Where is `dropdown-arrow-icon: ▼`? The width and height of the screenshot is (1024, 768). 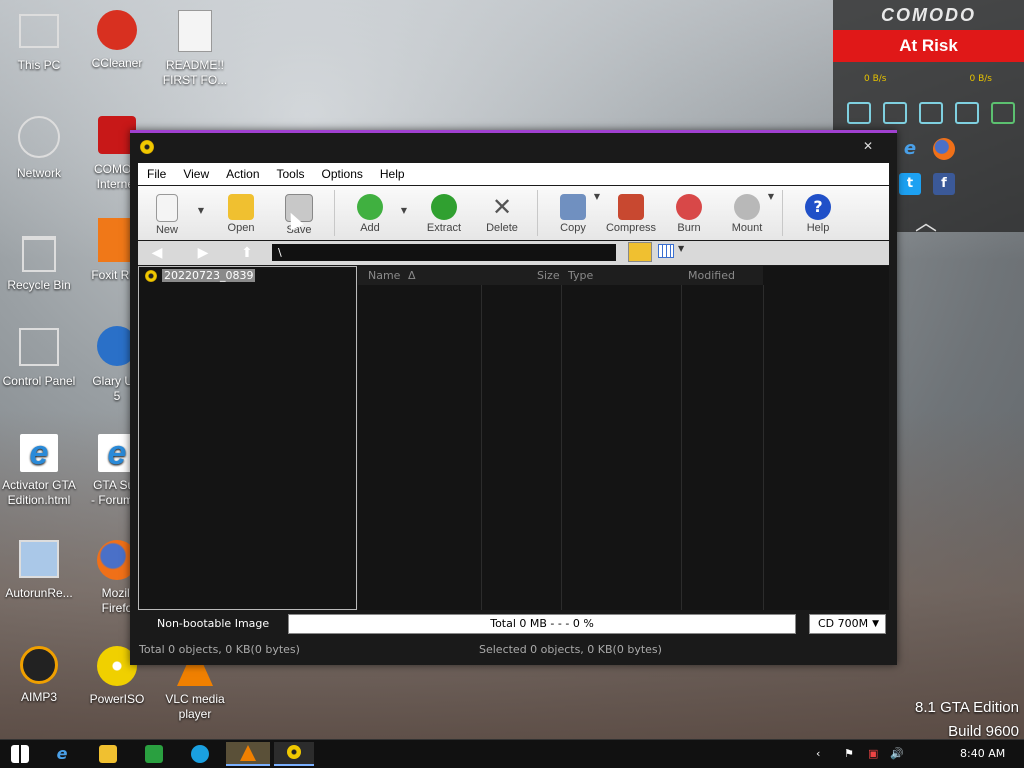 dropdown-arrow-icon: ▼ is located at coordinates (875, 624).